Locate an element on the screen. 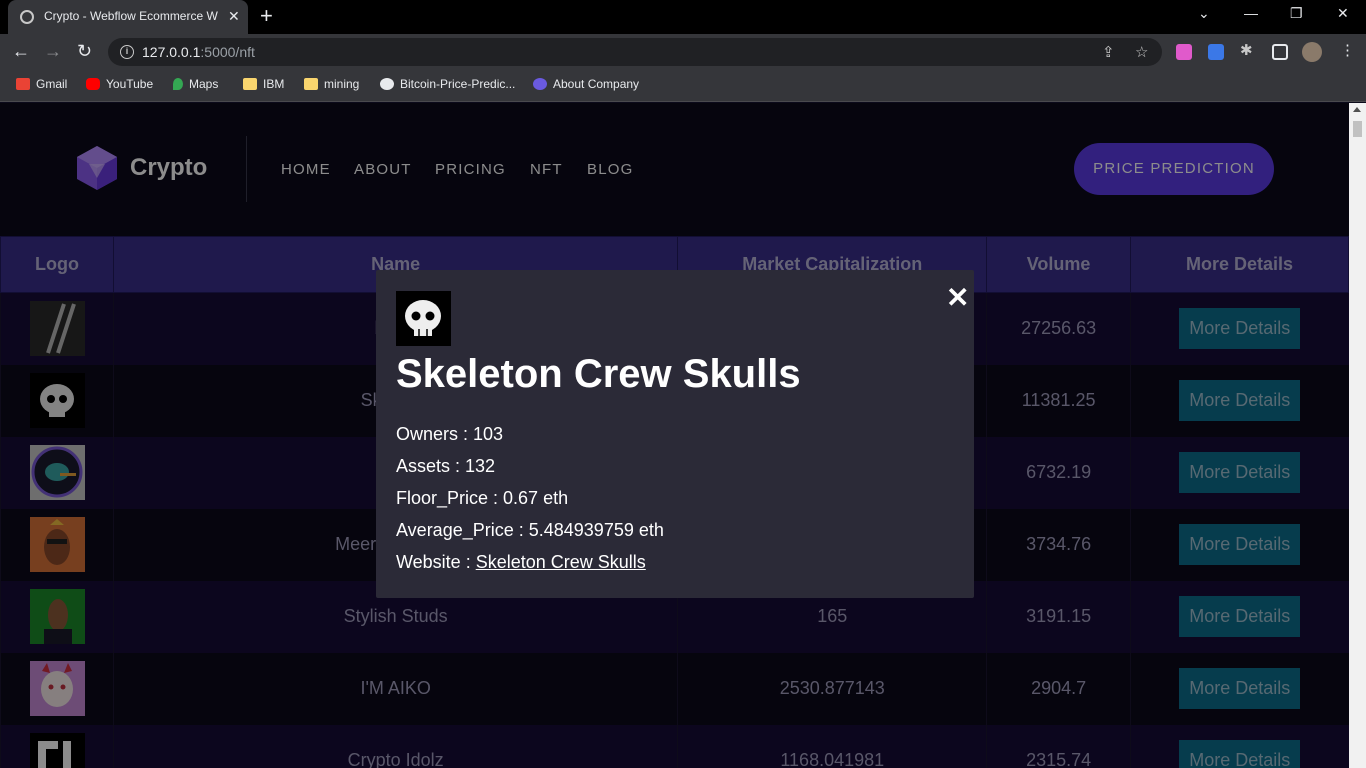 This screenshot has height=768, width=1366. url-path: :5000/nft is located at coordinates (227, 52).